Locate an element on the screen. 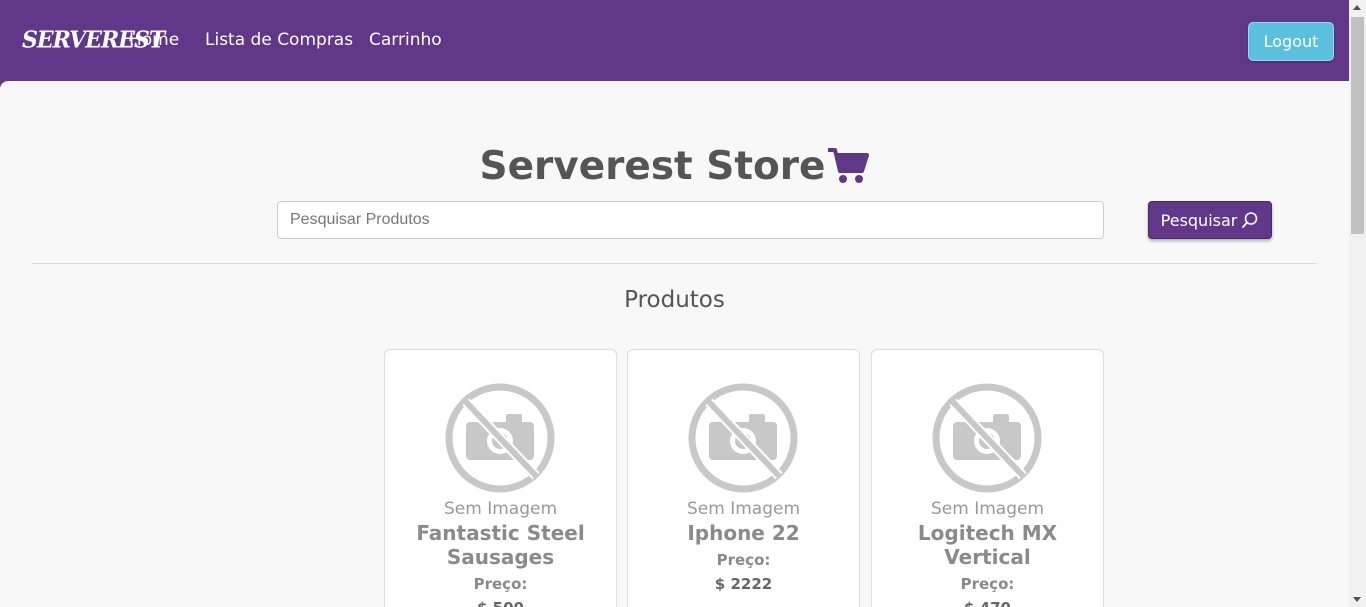 This screenshot has height=607, width=1366. product-info: Fantastic Steel Sausages Preço: $ 500 is located at coordinates (500, 564).